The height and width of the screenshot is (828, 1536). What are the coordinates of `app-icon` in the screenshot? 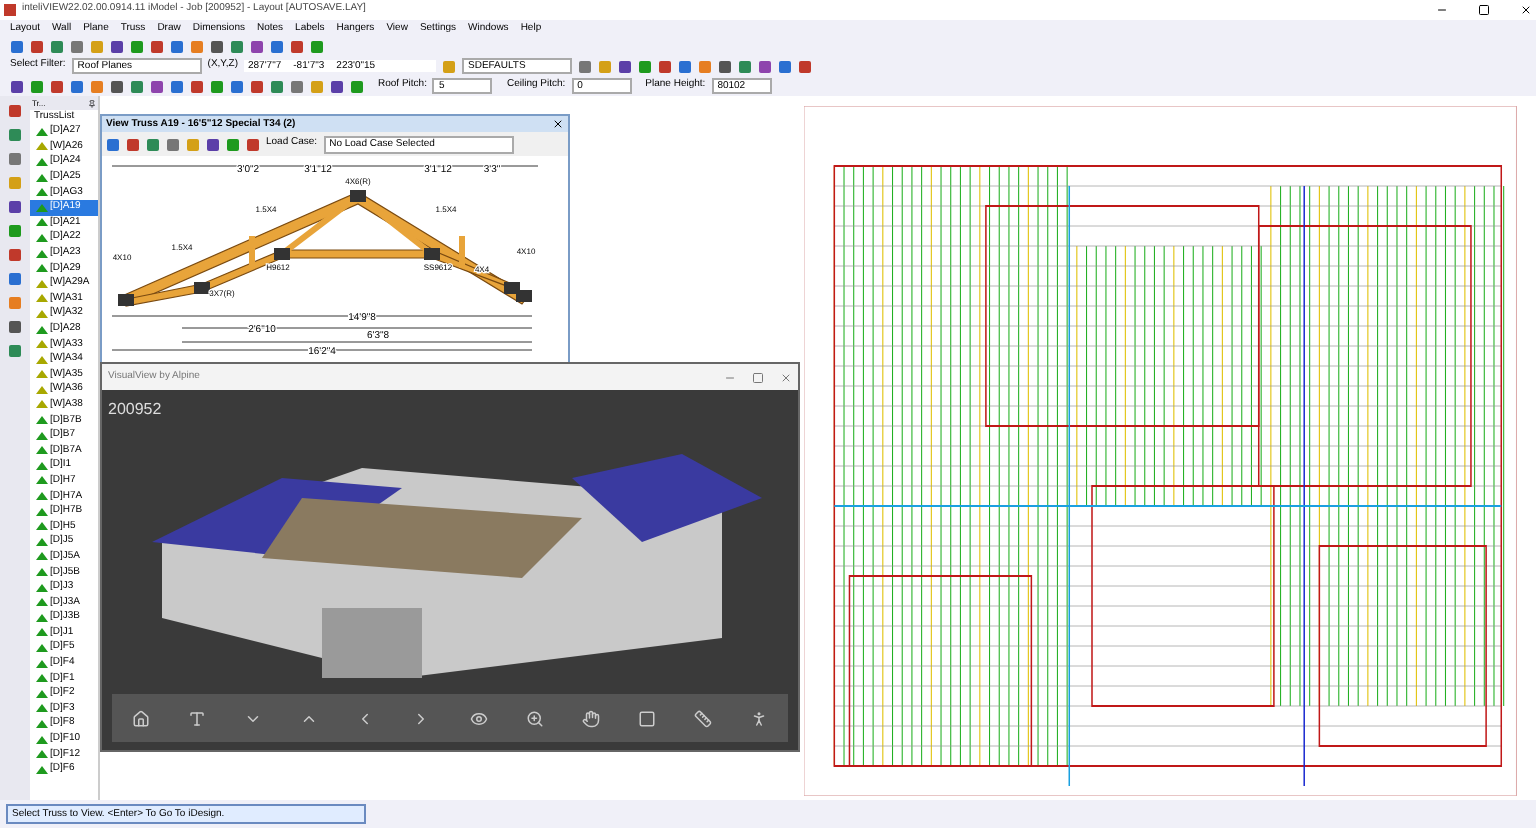 It's located at (10, 10).